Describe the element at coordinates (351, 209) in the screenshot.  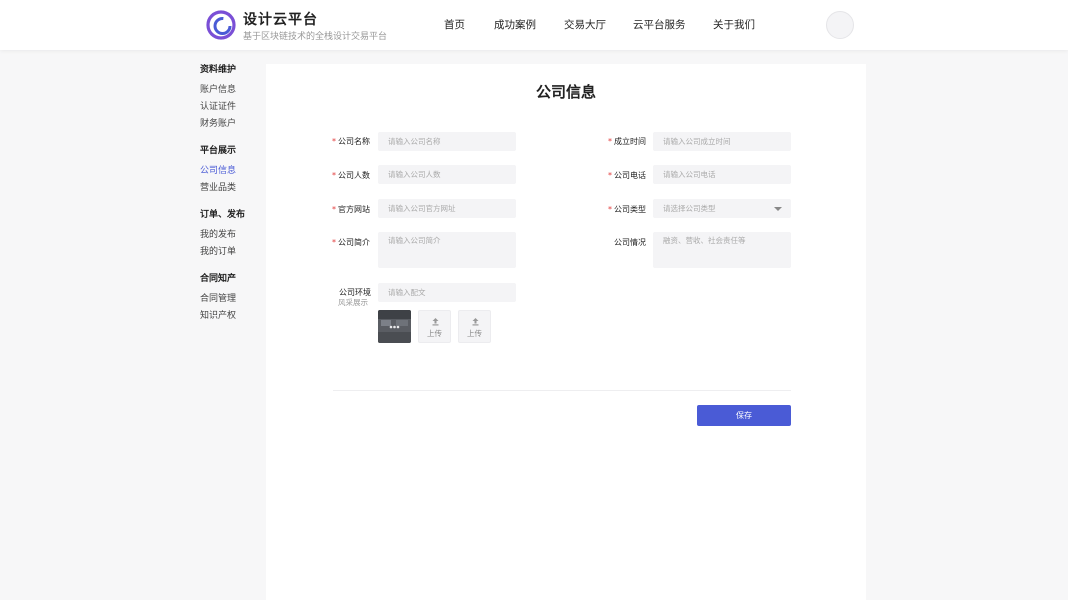
I see `website-label: * 官方网站` at that location.